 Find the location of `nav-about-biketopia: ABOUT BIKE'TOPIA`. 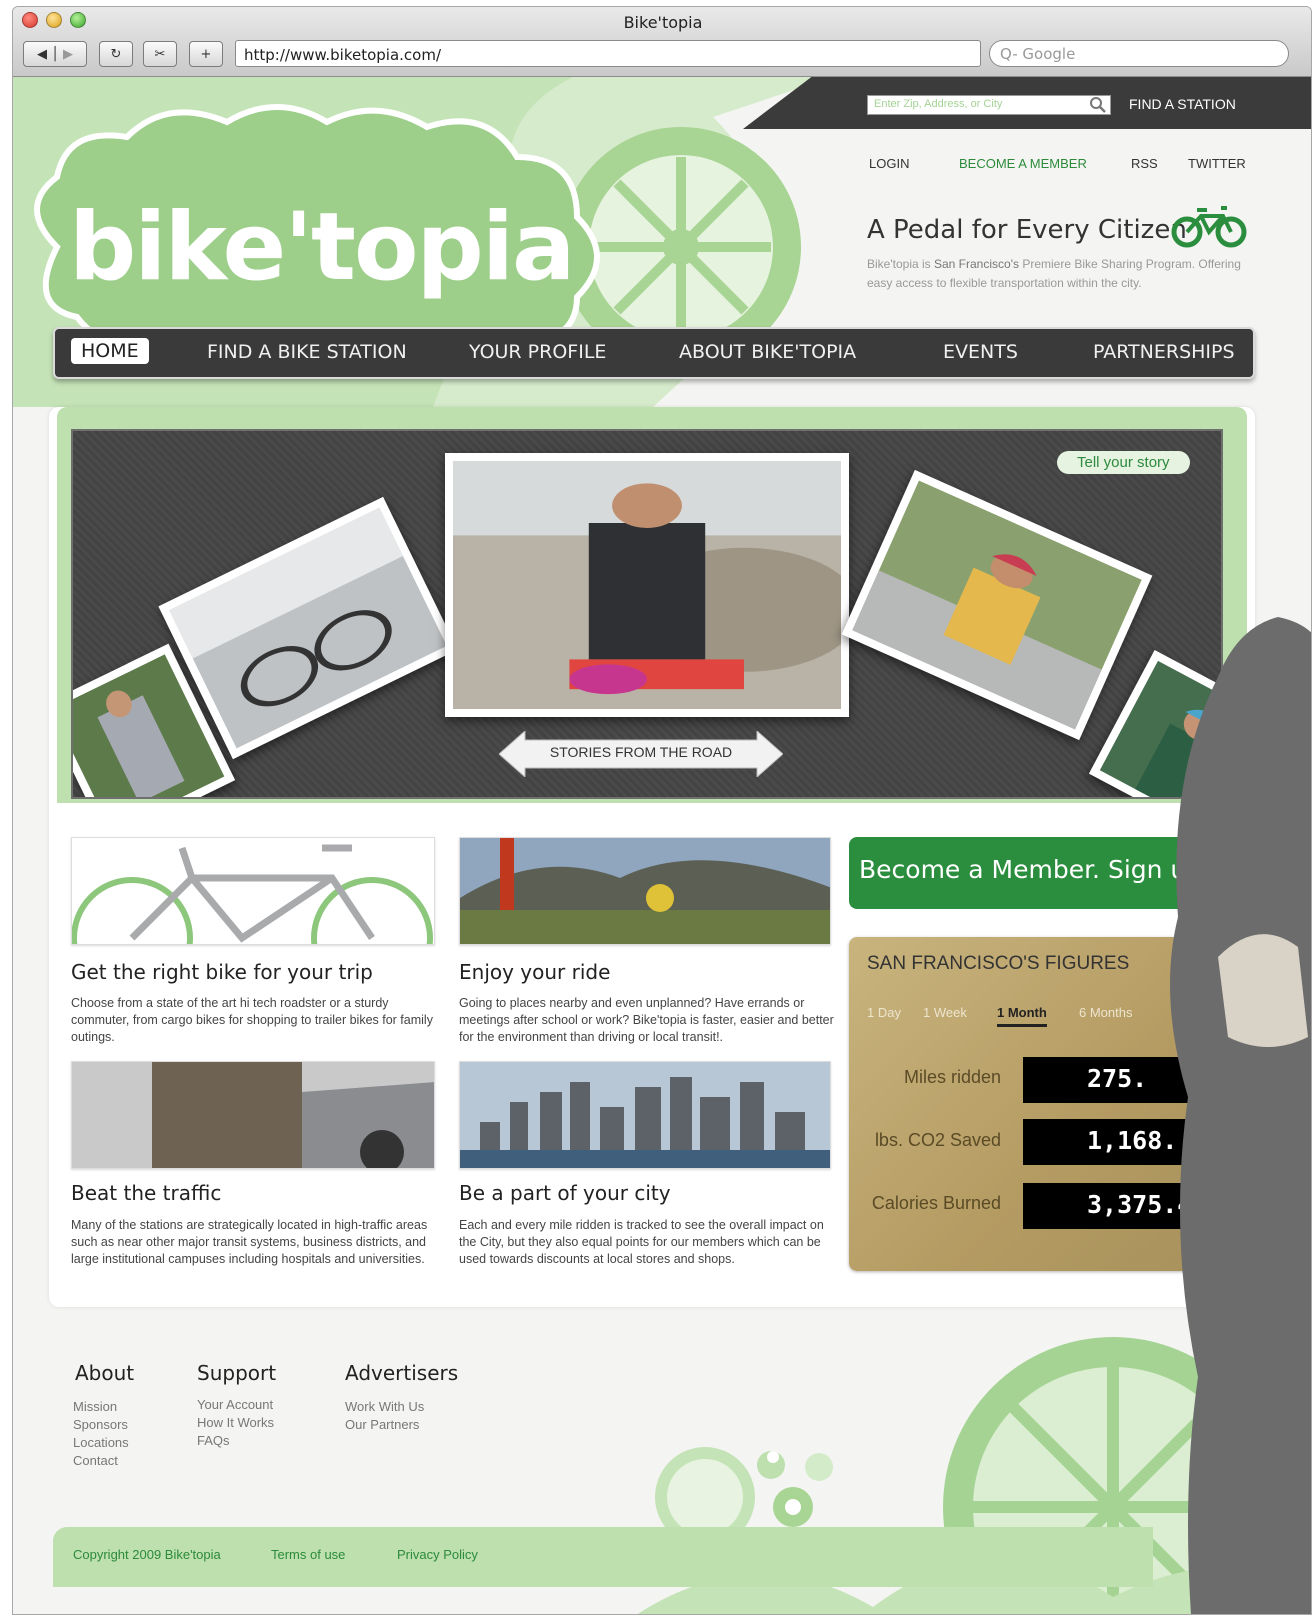

nav-about-biketopia: ABOUT BIKE'TOPIA is located at coordinates (767, 352).